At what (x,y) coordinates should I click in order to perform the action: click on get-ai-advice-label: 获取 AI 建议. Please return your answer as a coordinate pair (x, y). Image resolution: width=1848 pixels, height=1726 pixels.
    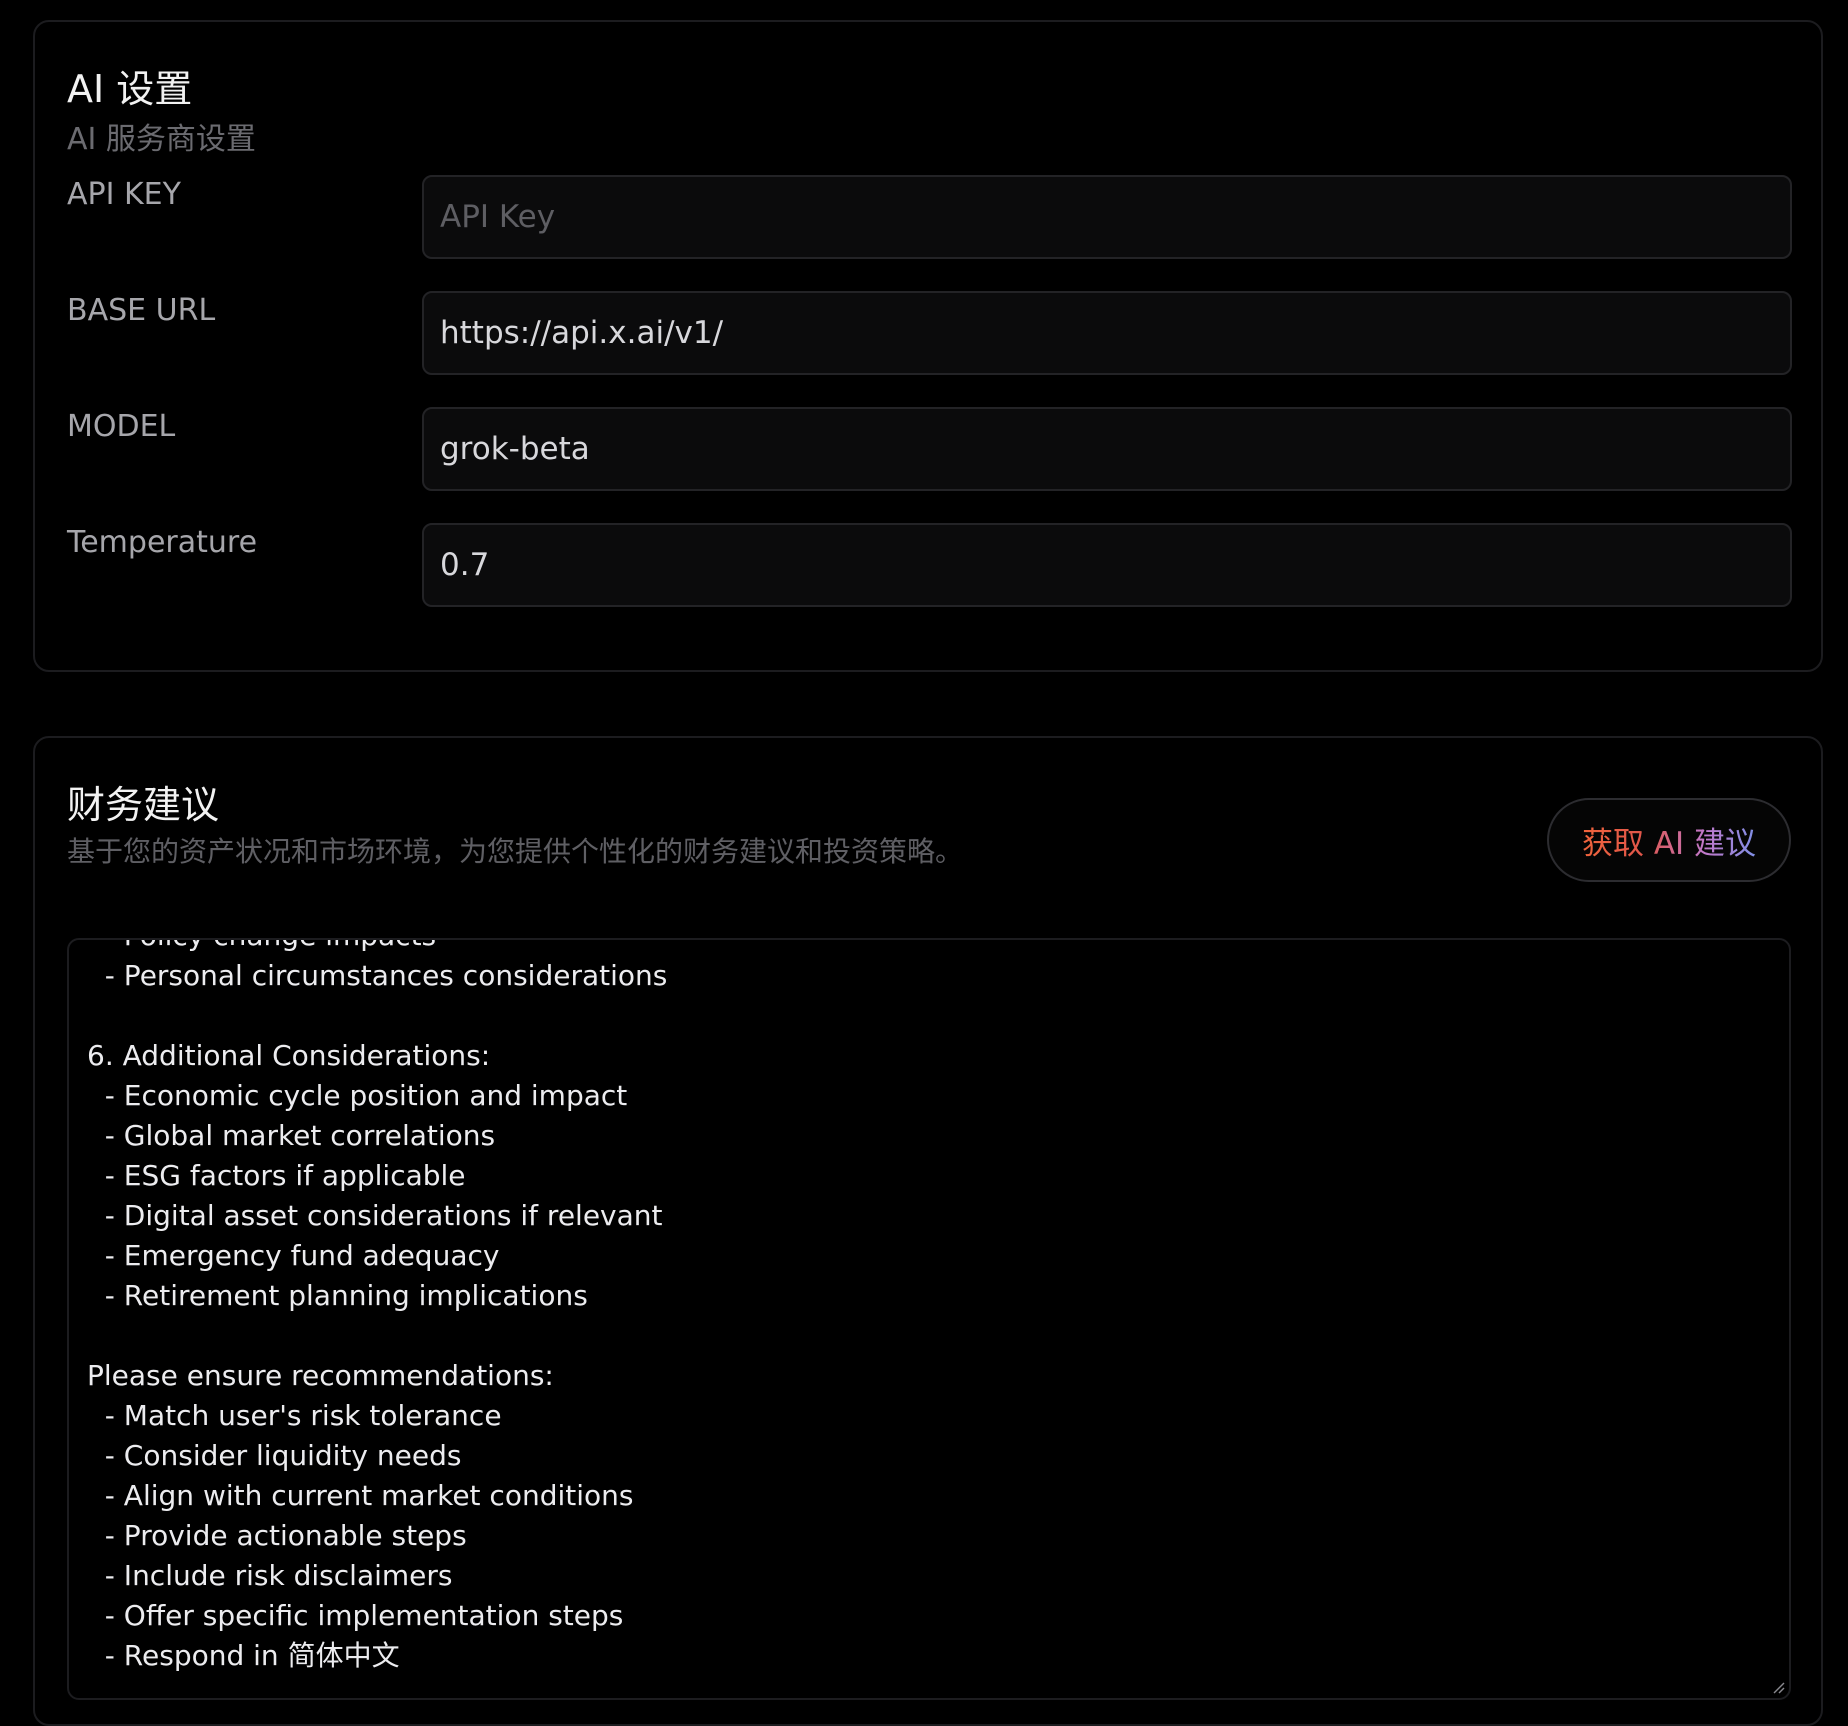
    Looking at the image, I should click on (1669, 840).